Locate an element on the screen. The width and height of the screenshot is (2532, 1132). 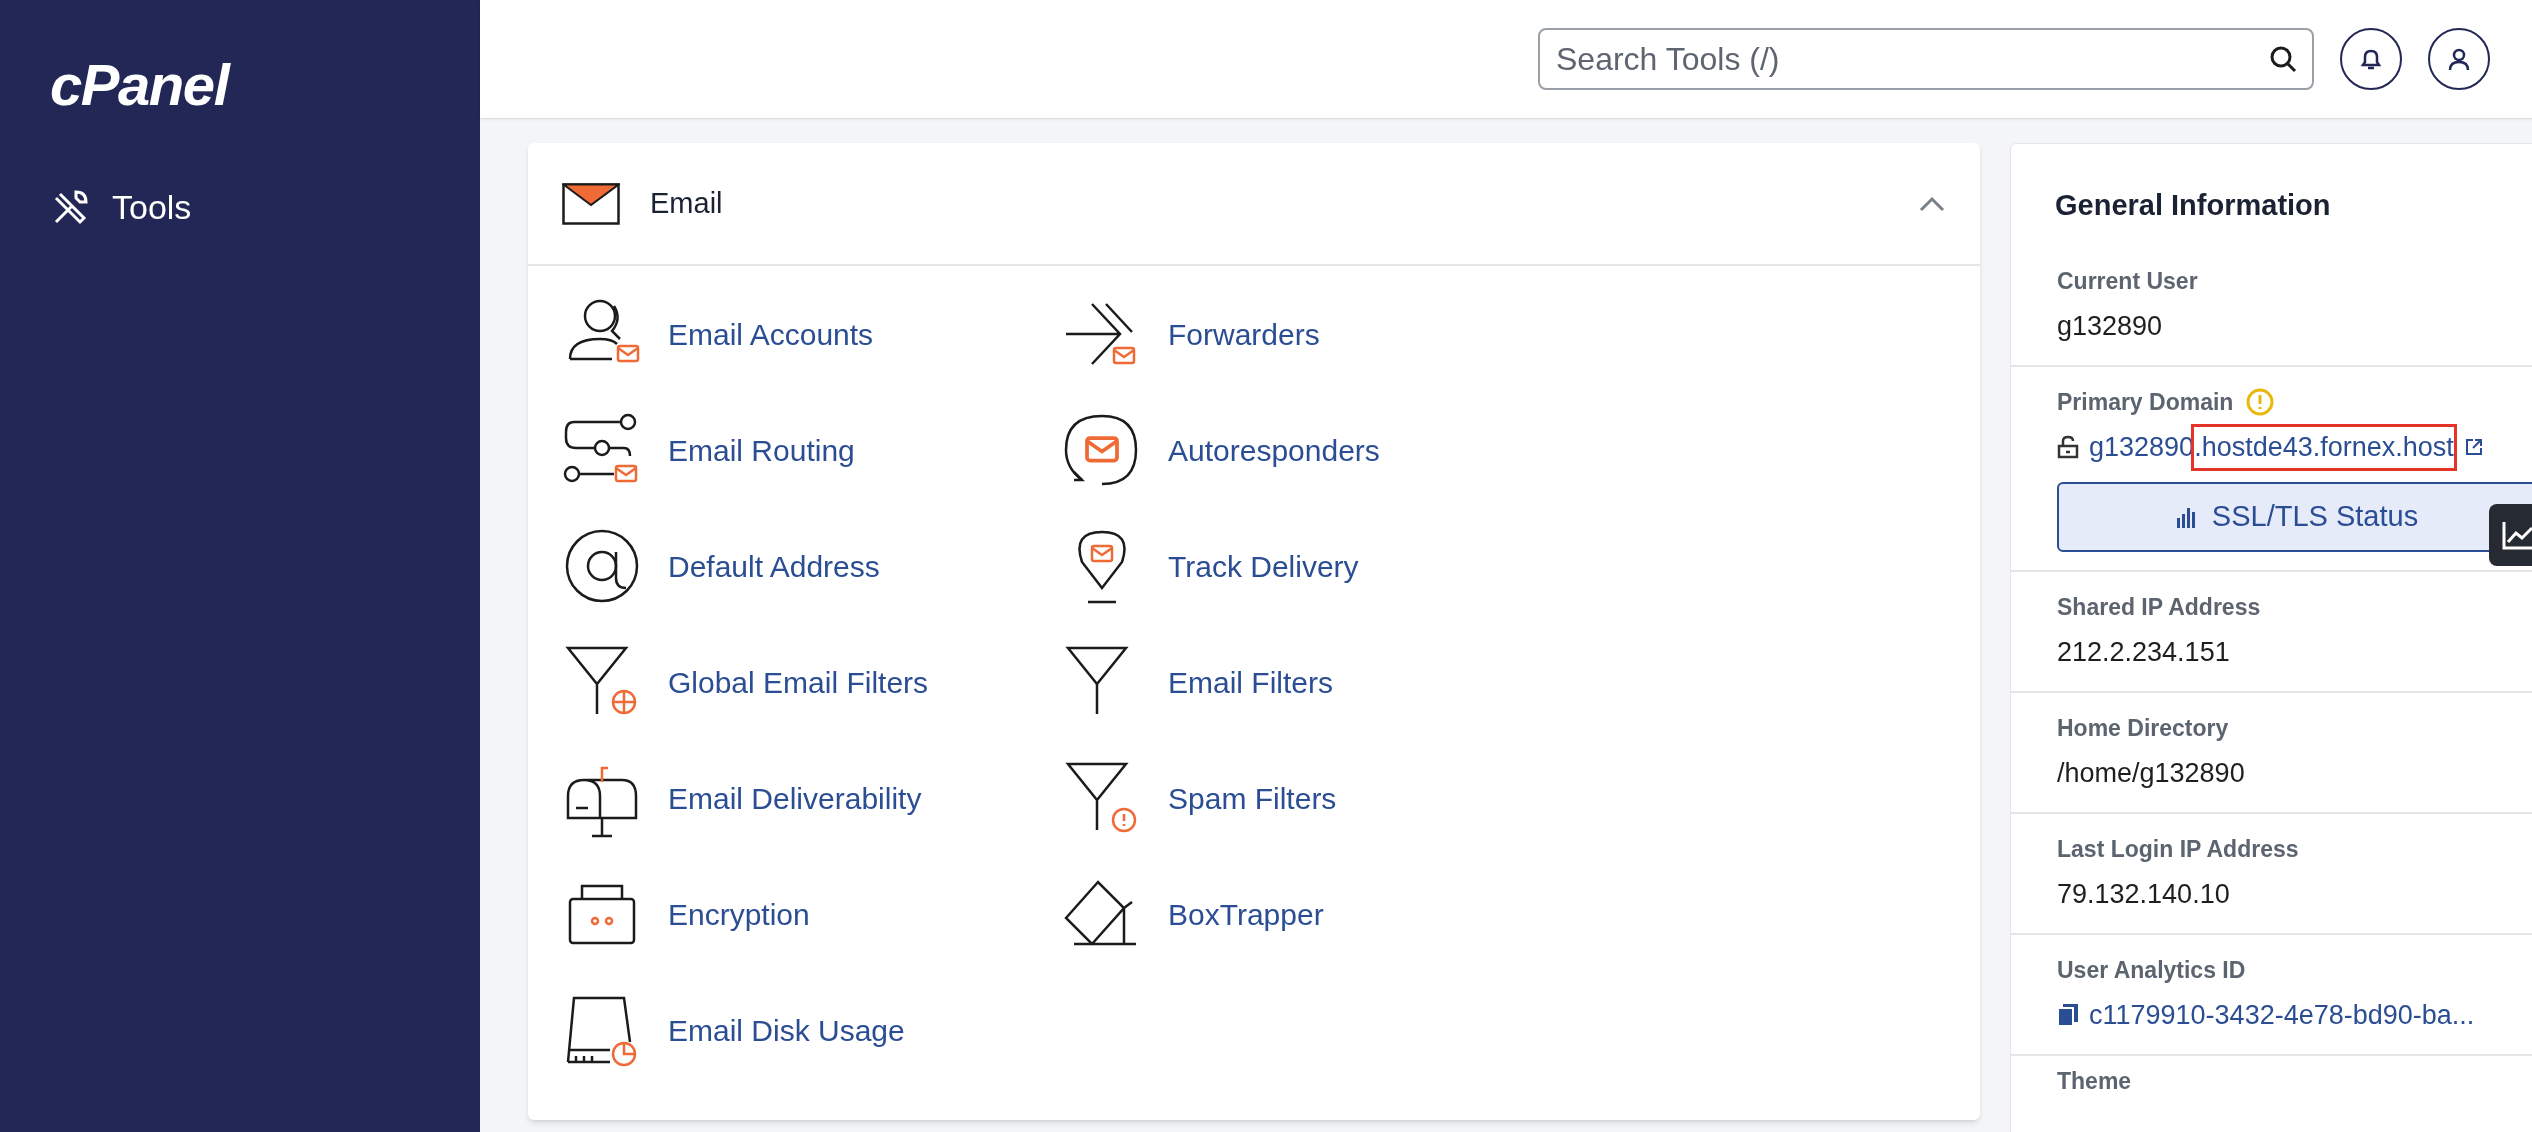
field-value: g132890 is located at coordinates (2110, 326).